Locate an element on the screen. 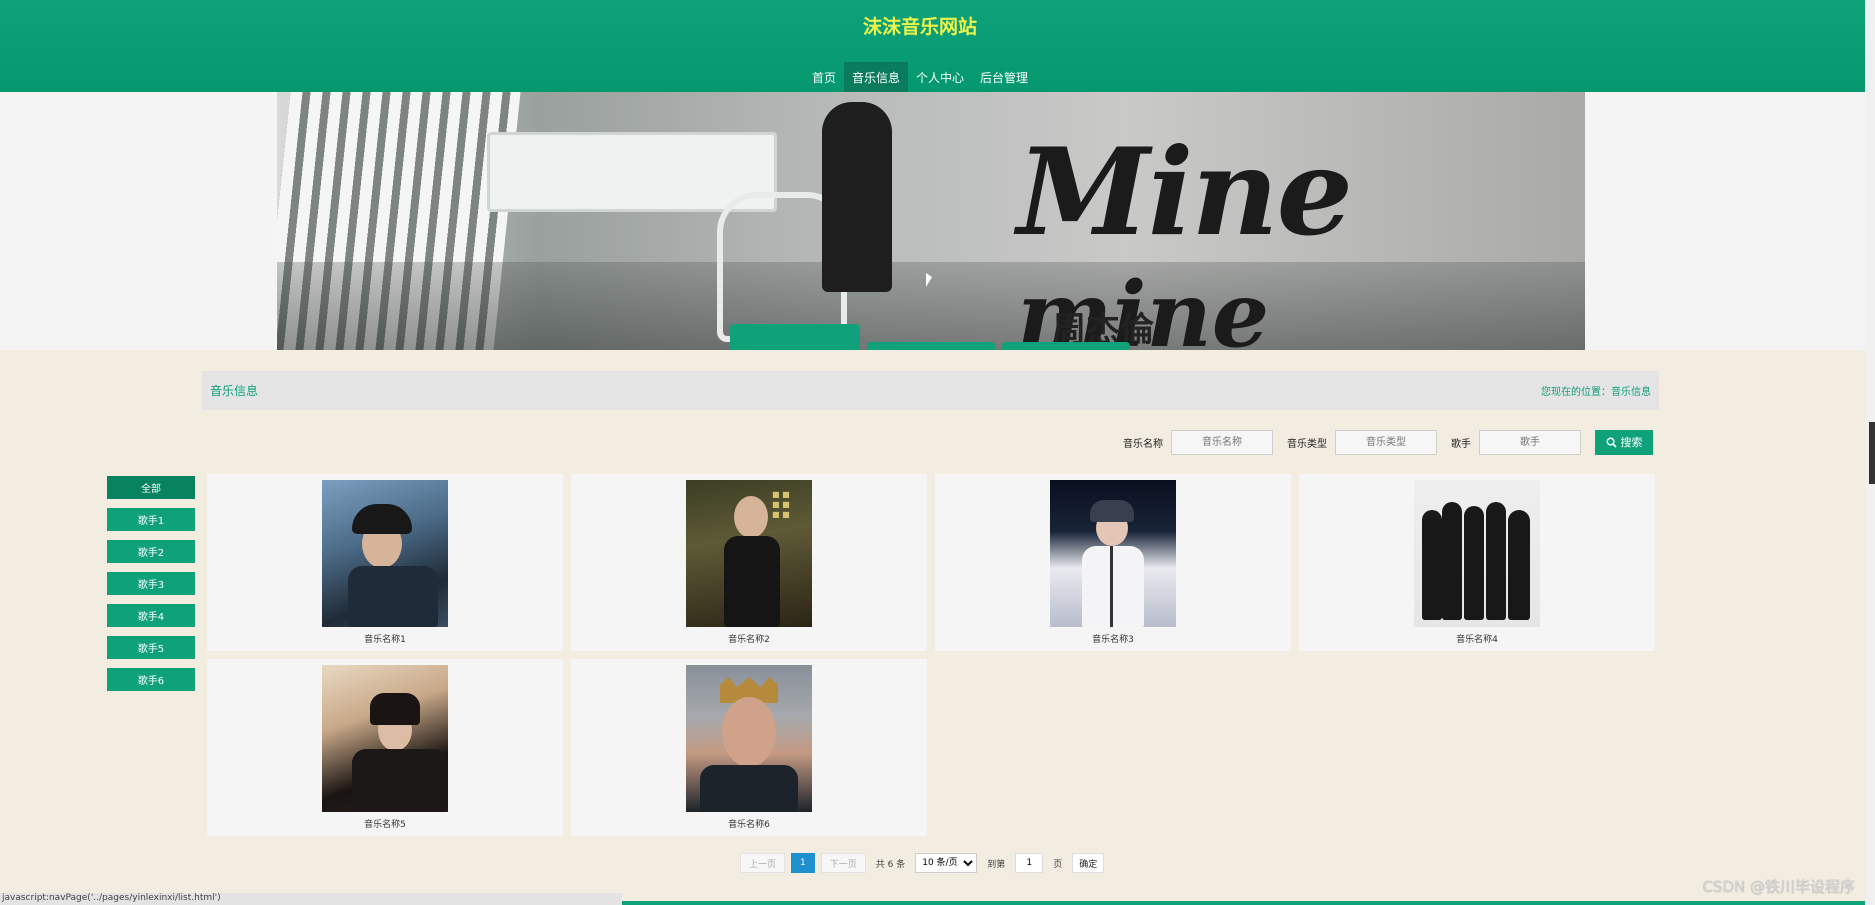 The image size is (1875, 905). filter-singer-3: 歌手3 is located at coordinates (151, 583).